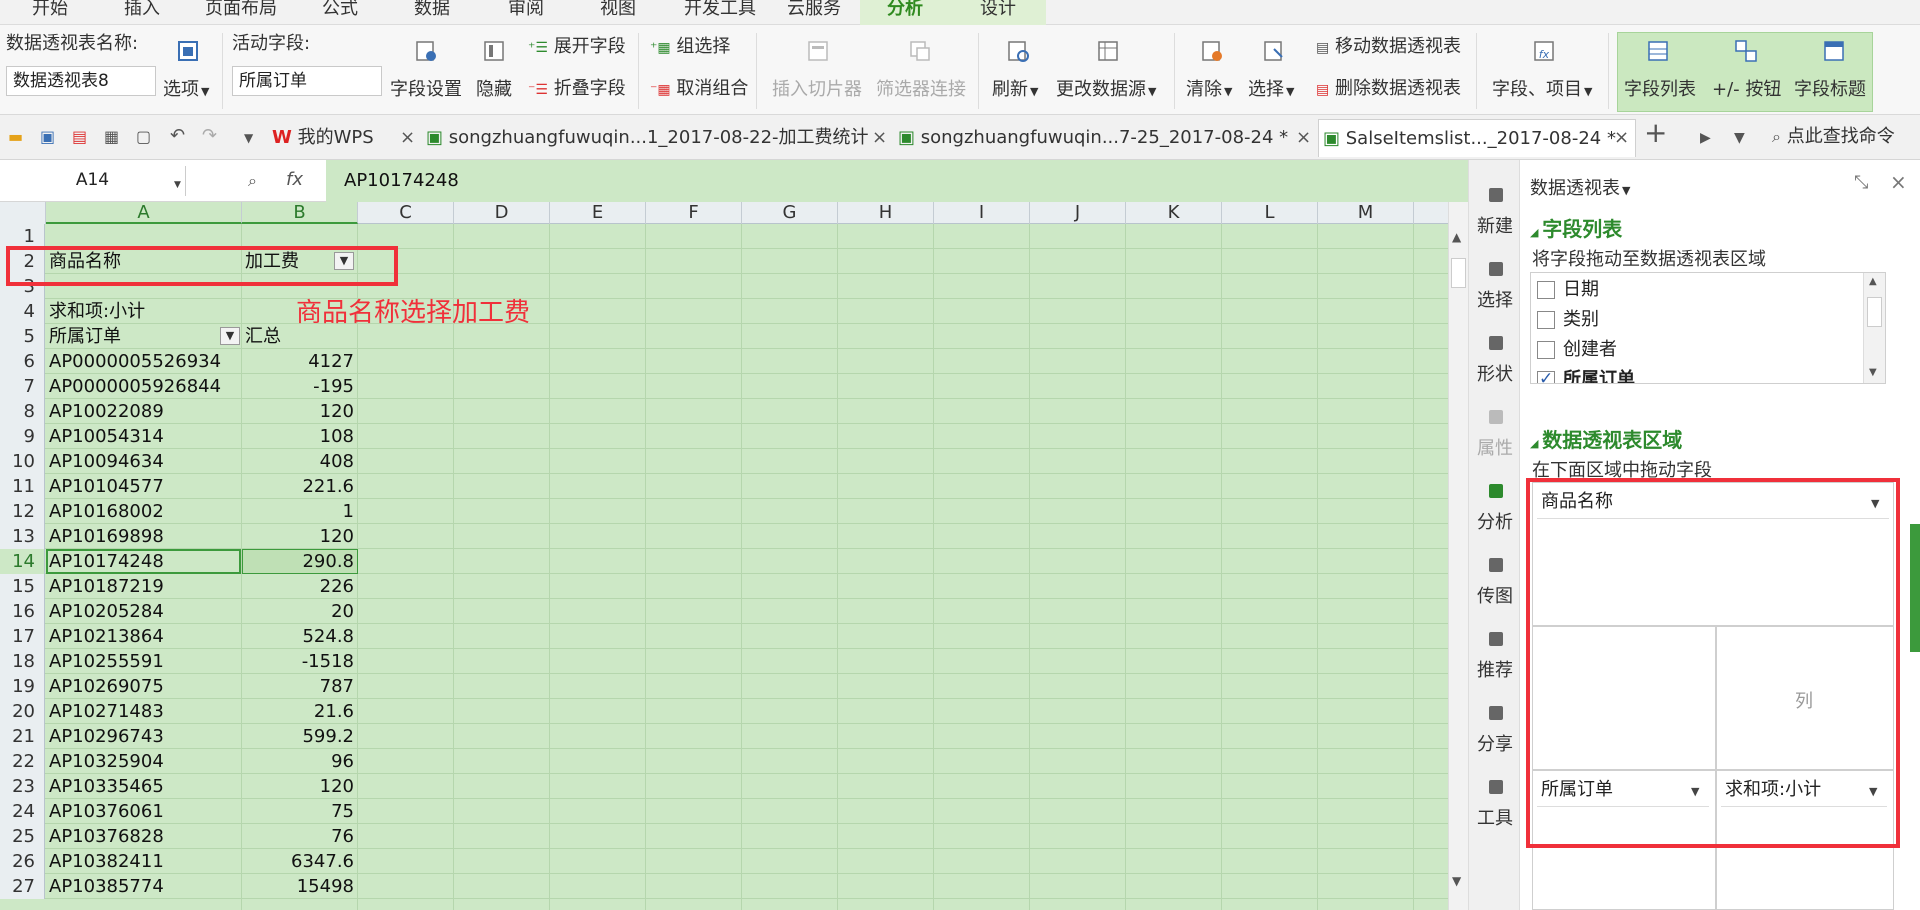 This screenshot has height=910, width=1920. What do you see at coordinates (1388, 89) in the screenshot?
I see `delete-pivot-button: ▤ 删除数据透视表` at bounding box center [1388, 89].